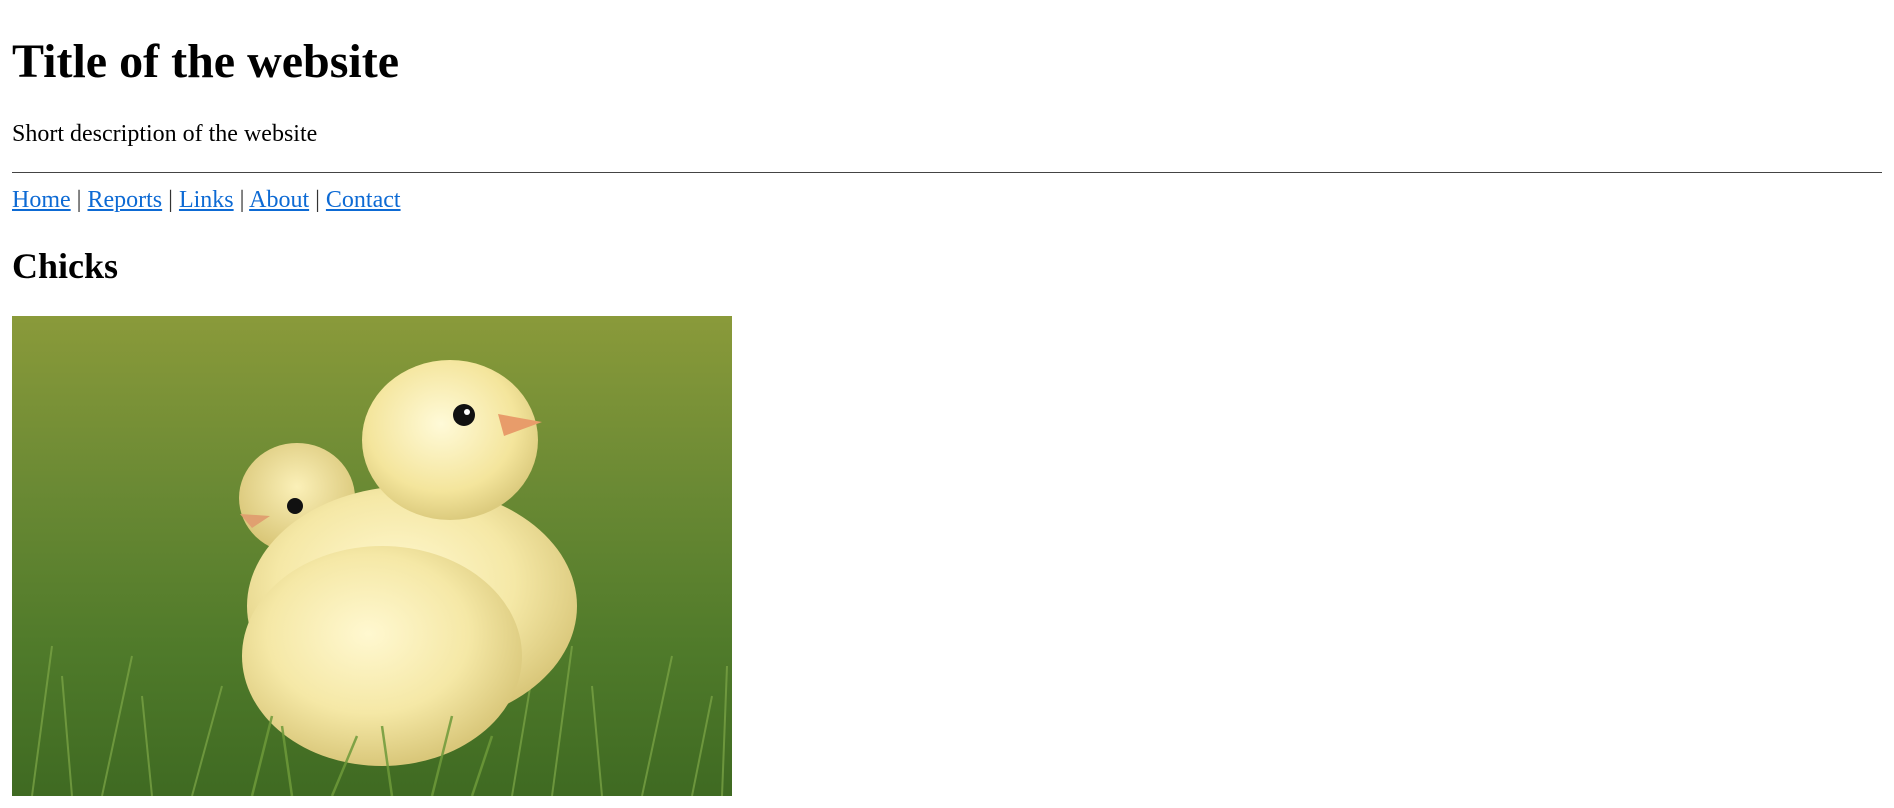 The image size is (1894, 808). What do you see at coordinates (165, 134) in the screenshot?
I see `site-description: Short description of the website` at bounding box center [165, 134].